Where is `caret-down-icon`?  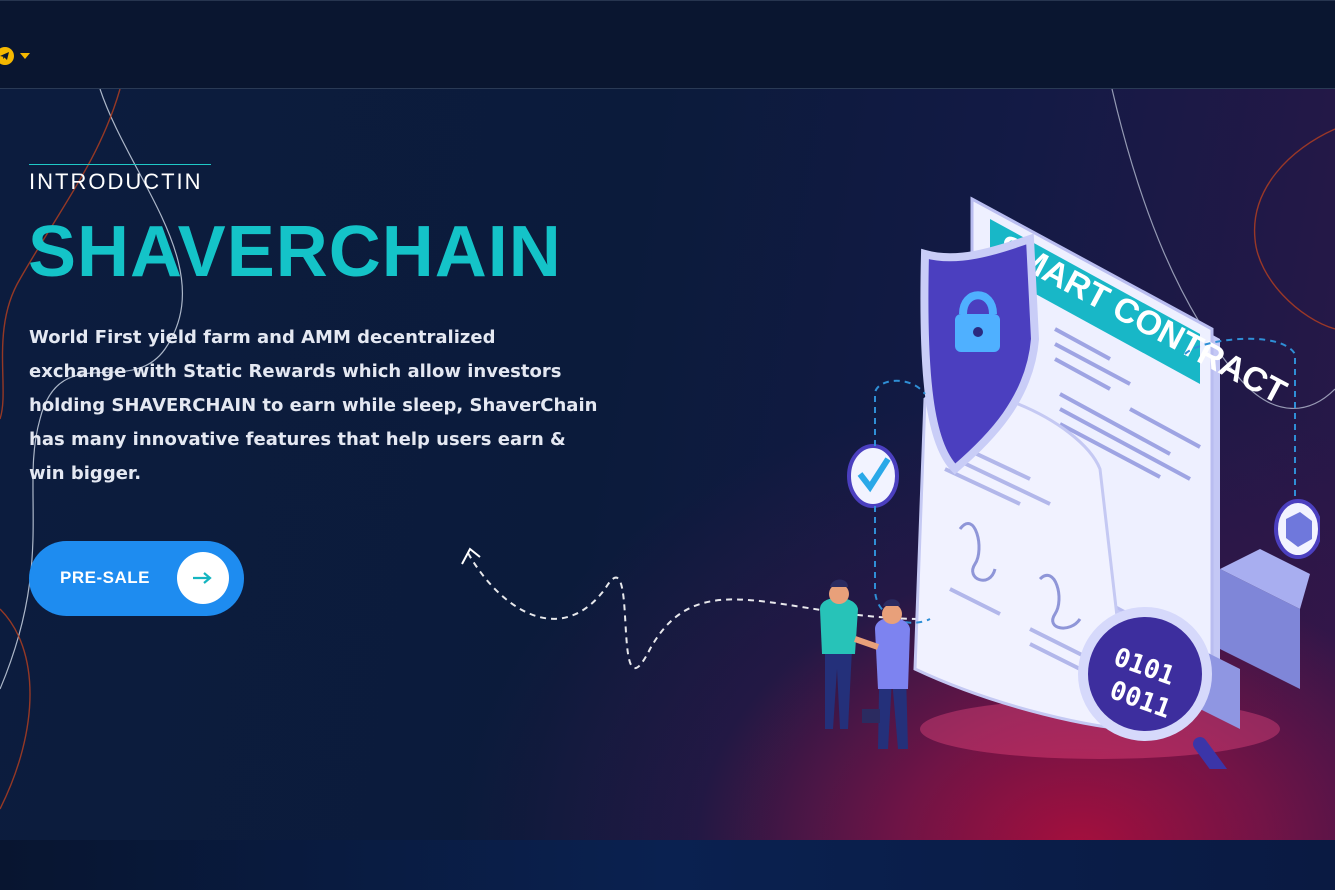 caret-down-icon is located at coordinates (25, 56).